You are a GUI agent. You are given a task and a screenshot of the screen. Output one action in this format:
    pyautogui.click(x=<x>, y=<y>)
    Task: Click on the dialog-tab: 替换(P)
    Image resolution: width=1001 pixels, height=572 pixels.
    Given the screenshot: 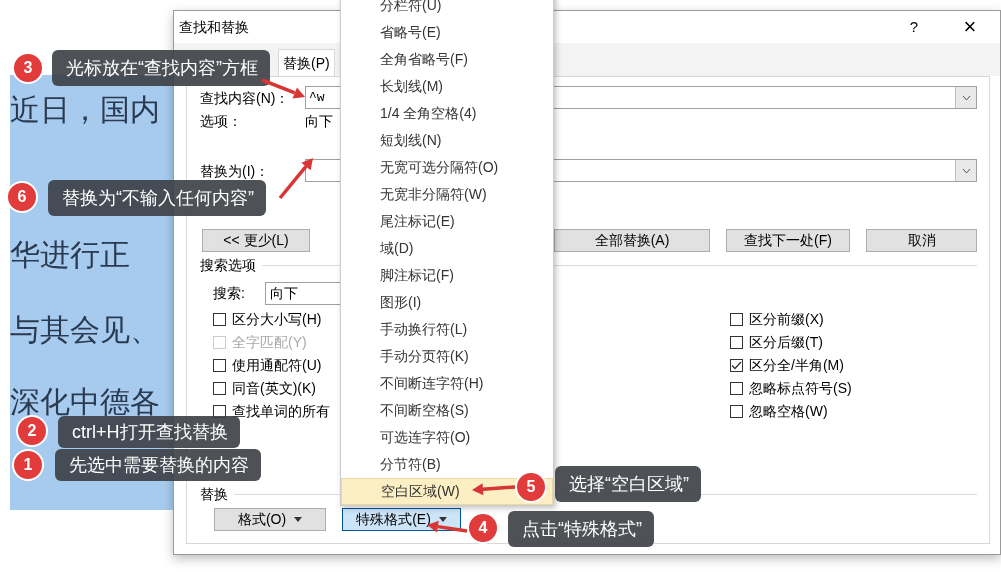 What is the action you would take?
    pyautogui.click(x=306, y=62)
    